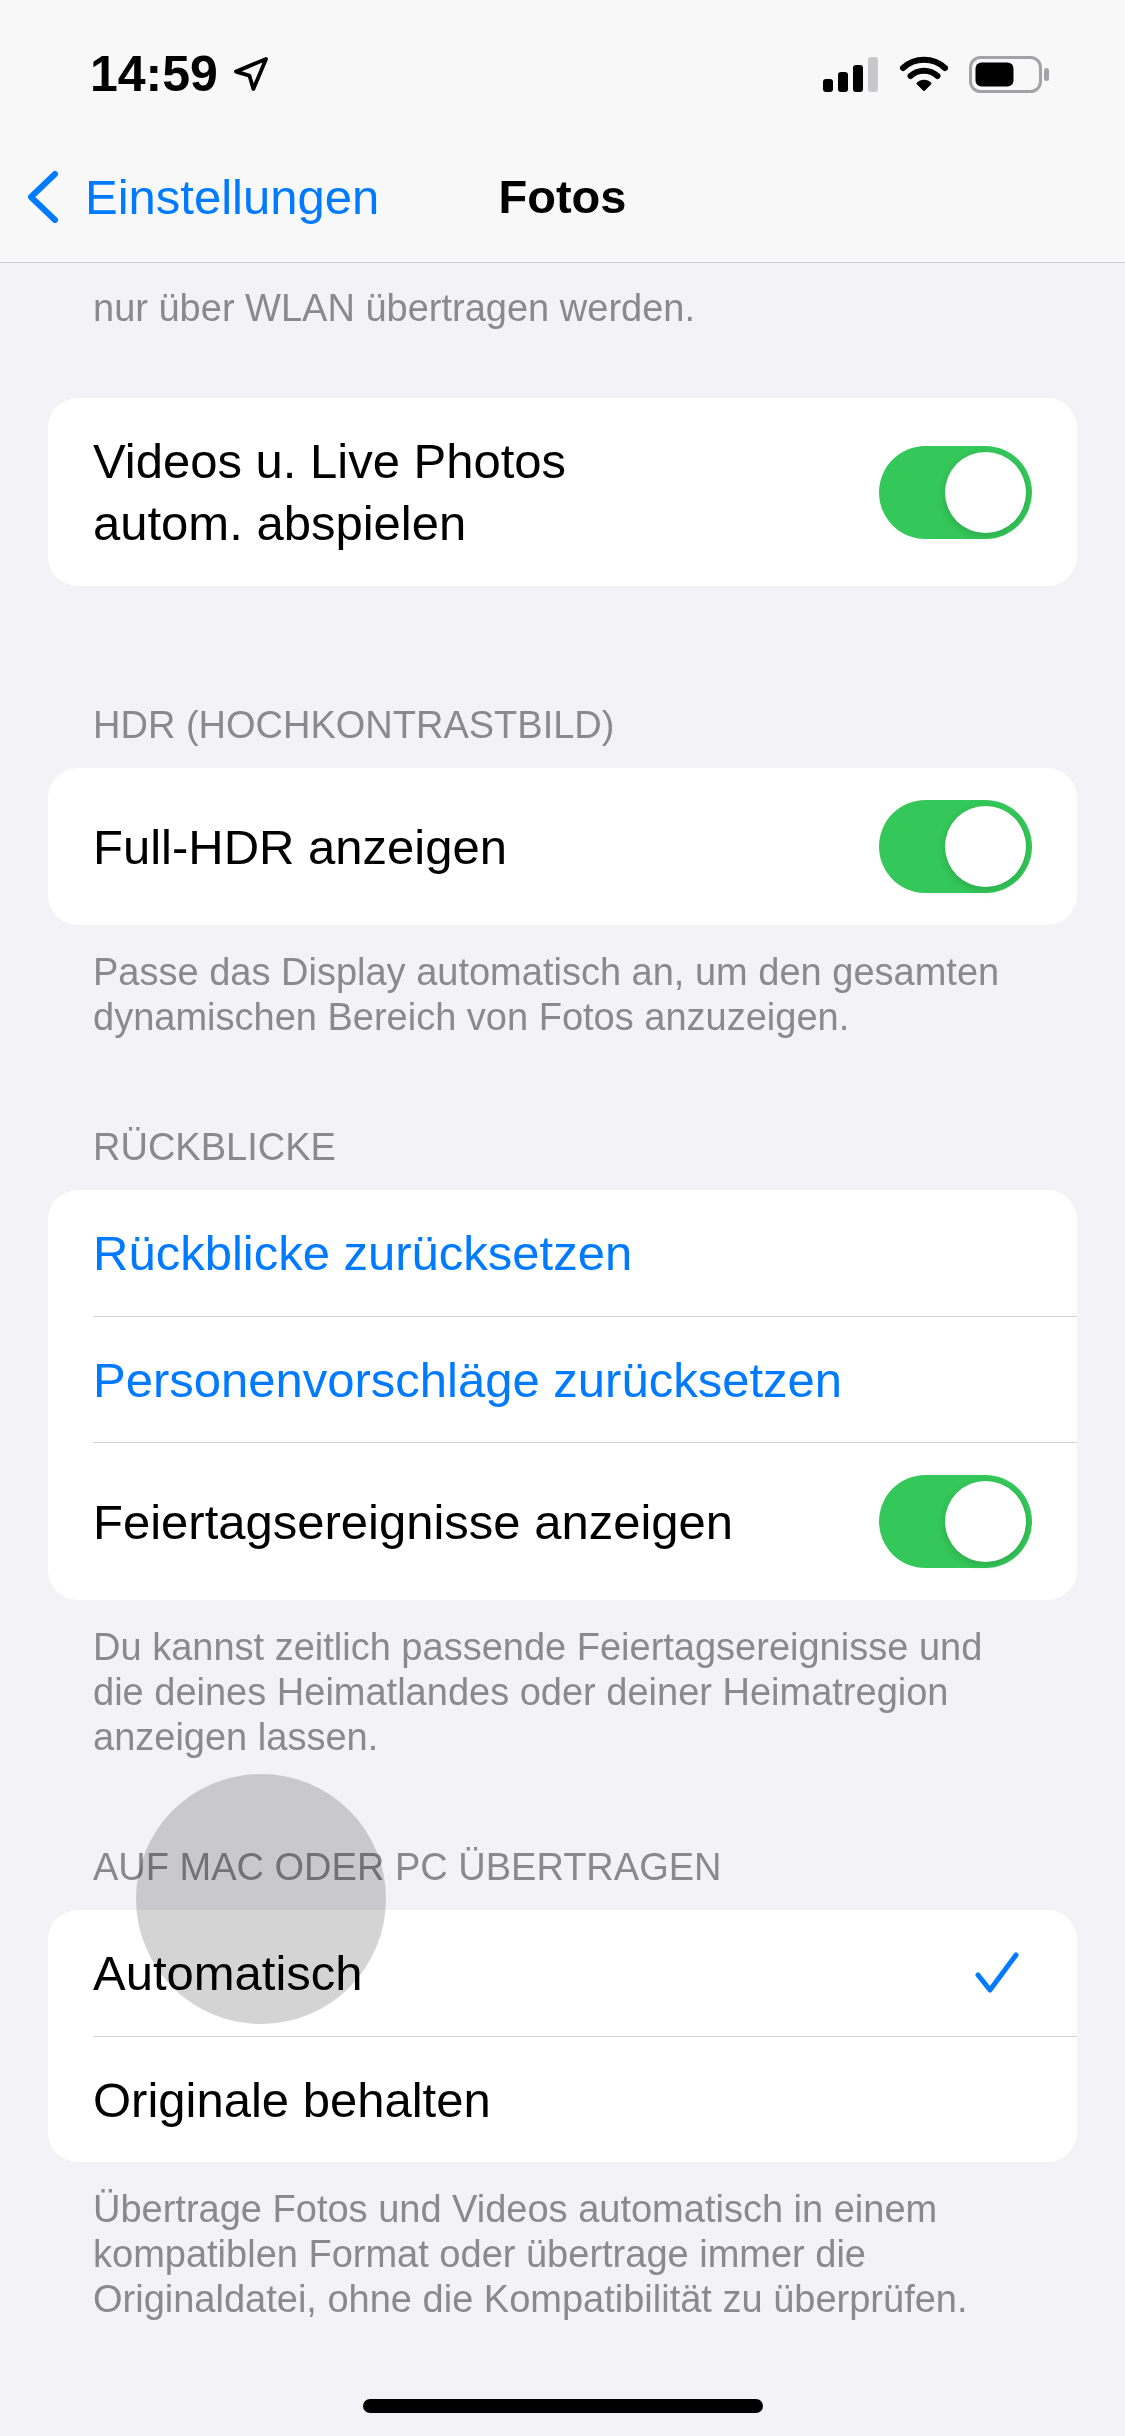 This screenshot has width=1125, height=2436. What do you see at coordinates (407, 1867) in the screenshot?
I see `section-header: AUF MAC ODER PC ÜBERTRAGEN` at bounding box center [407, 1867].